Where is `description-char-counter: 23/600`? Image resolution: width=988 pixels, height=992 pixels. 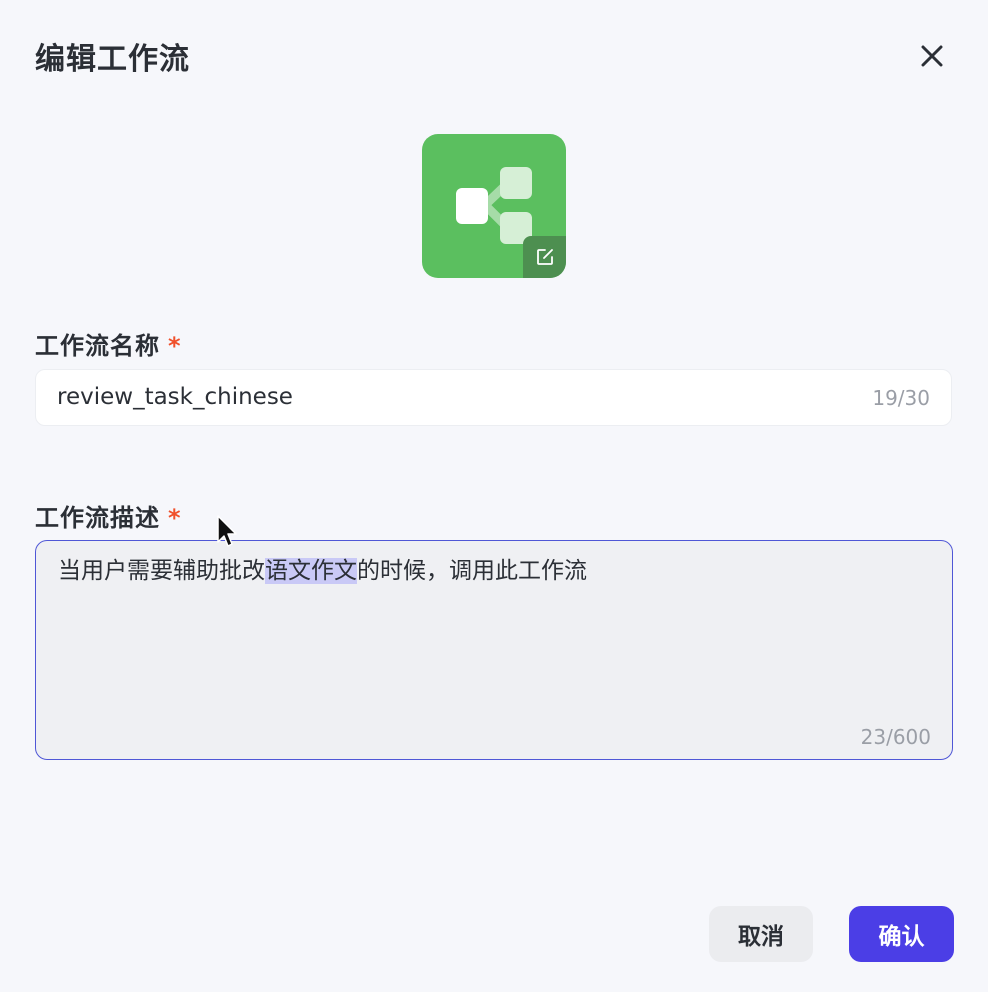 description-char-counter: 23/600 is located at coordinates (895, 737).